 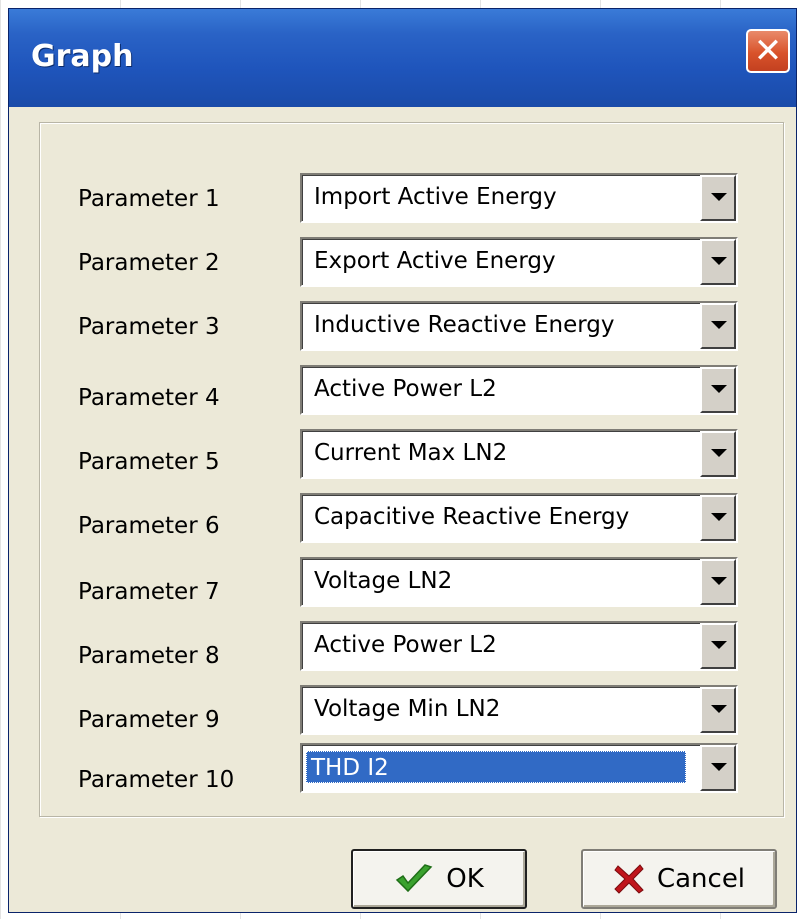 What do you see at coordinates (149, 592) in the screenshot?
I see `parameter-label: Parameter 7` at bounding box center [149, 592].